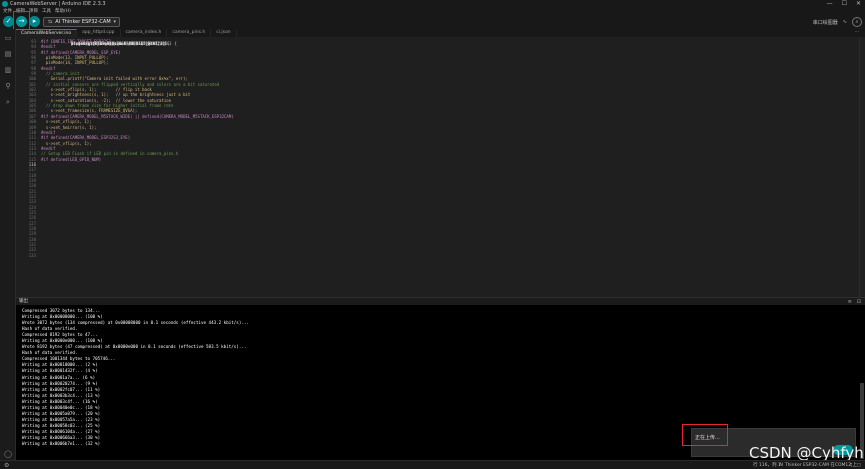 The width and height of the screenshot is (865, 469). Describe the element at coordinates (63, 11) in the screenshot. I see `menu-help: 帮助(H)` at that location.